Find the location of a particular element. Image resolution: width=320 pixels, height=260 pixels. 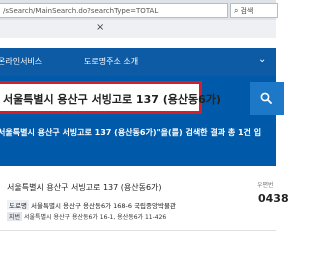

main-nav: 온라인서비스 도로명주소 소개 ⌄ is located at coordinates (138, 62).